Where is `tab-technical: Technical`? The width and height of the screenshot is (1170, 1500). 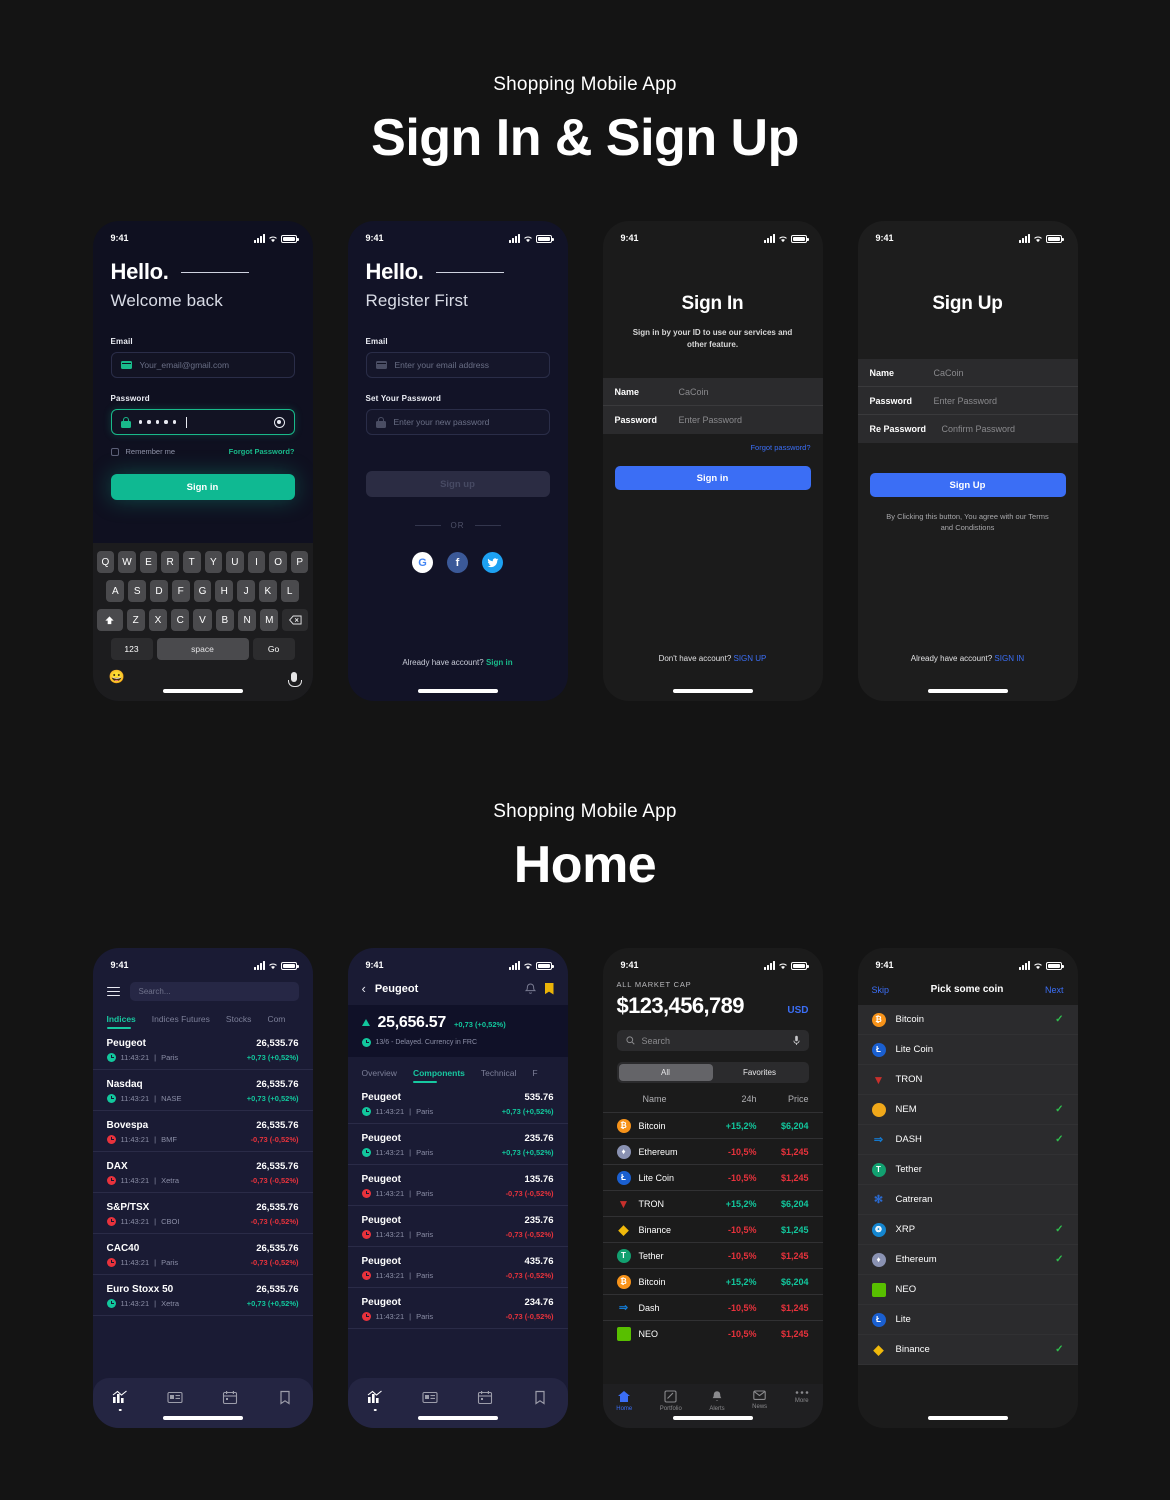 tab-technical: Technical is located at coordinates (498, 1075).